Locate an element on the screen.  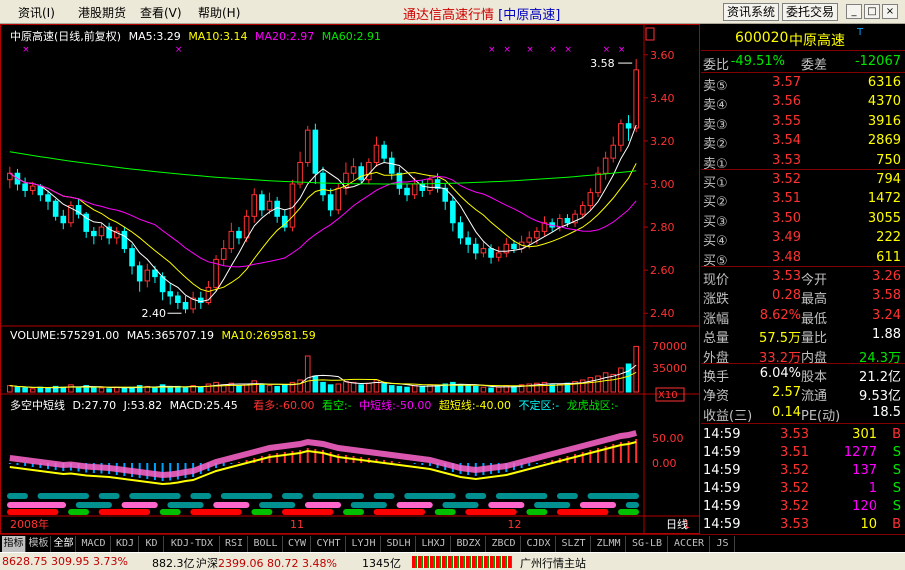
tab-全部: 全部 is located at coordinates (64, 544).